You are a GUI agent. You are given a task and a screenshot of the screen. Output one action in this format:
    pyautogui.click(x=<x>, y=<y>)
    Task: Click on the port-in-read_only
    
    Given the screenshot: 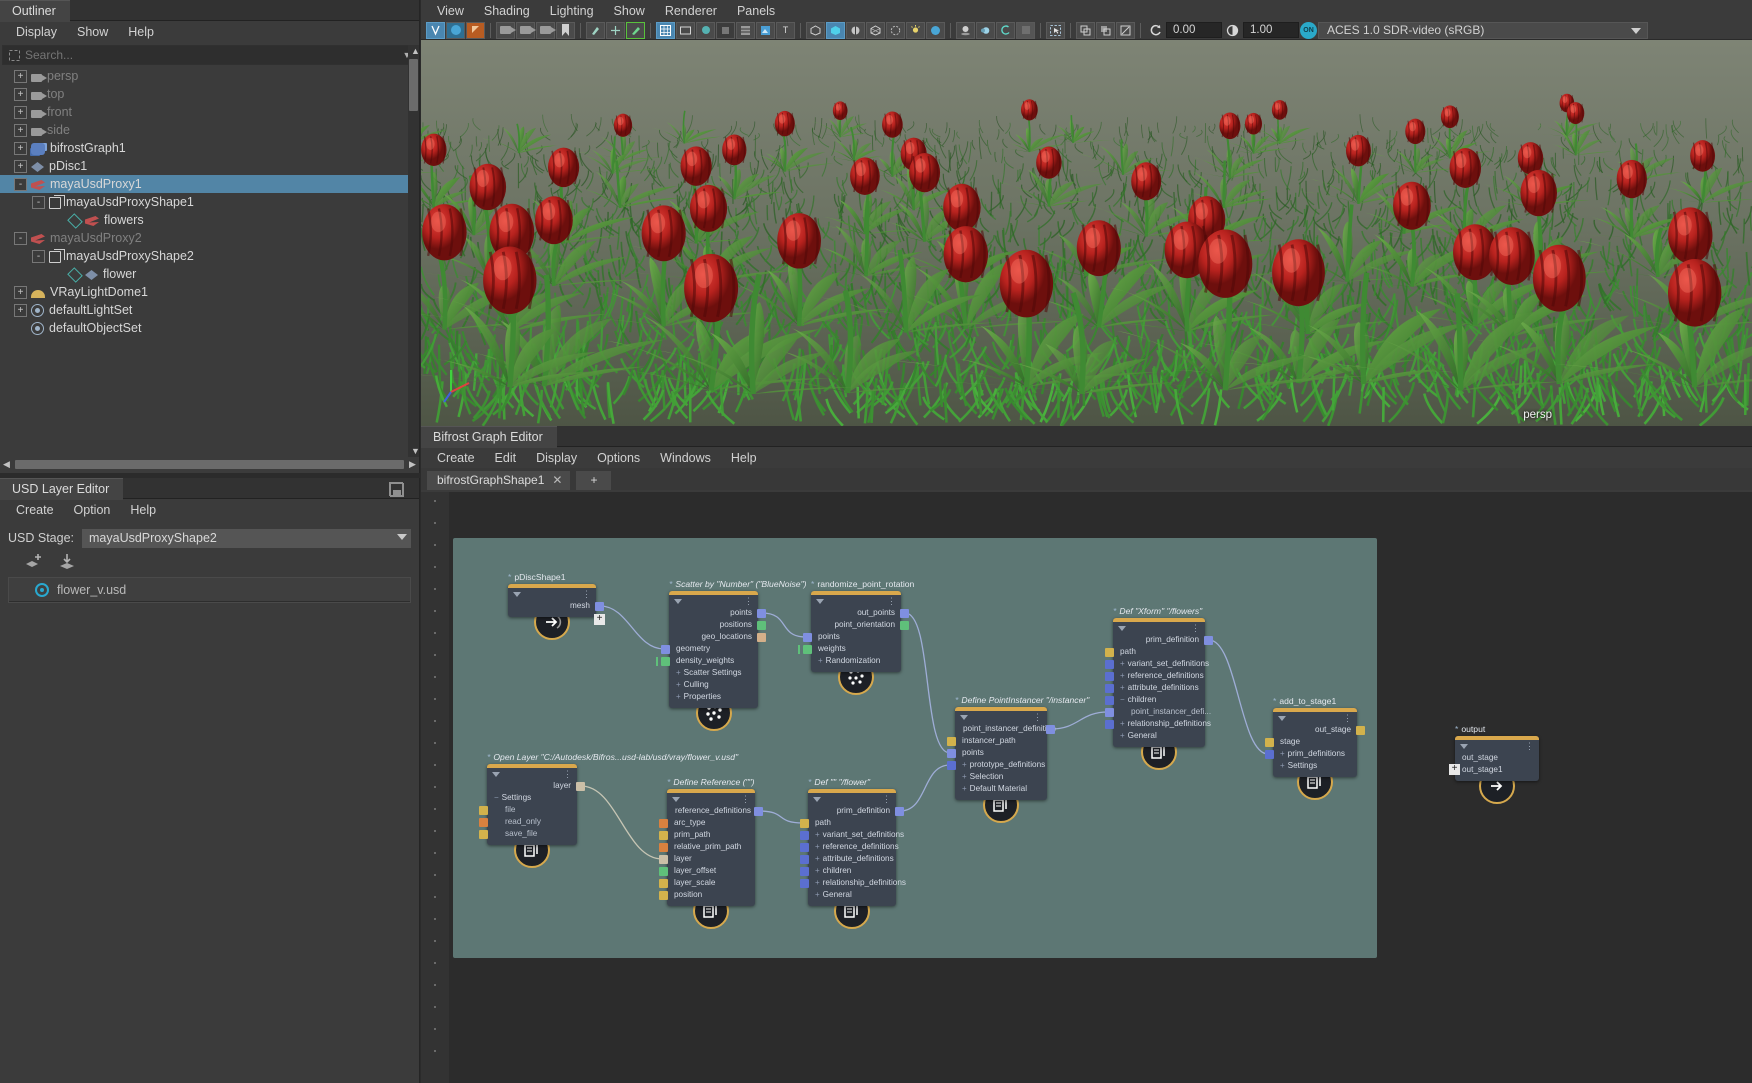 What is the action you would take?
    pyautogui.click(x=483, y=822)
    